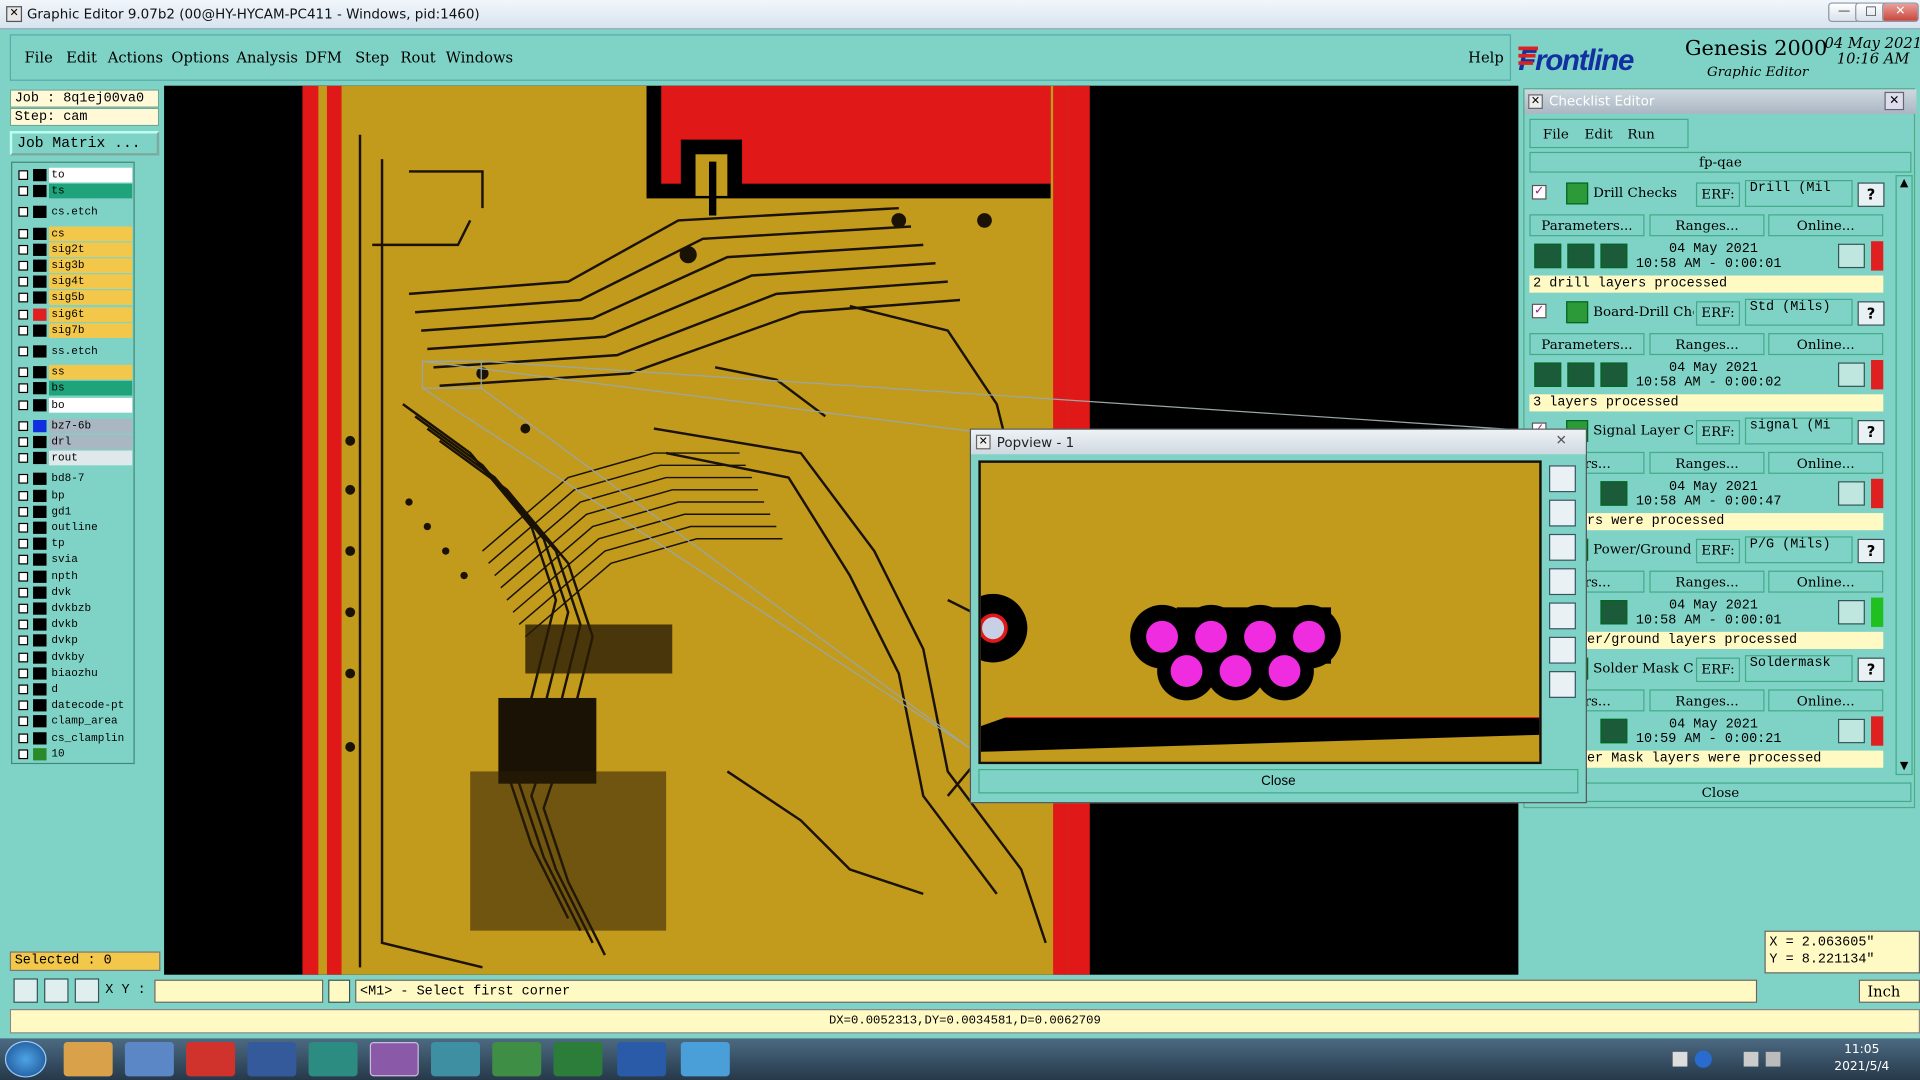  What do you see at coordinates (1562, 582) in the screenshot?
I see `pan-left-icon` at bounding box center [1562, 582].